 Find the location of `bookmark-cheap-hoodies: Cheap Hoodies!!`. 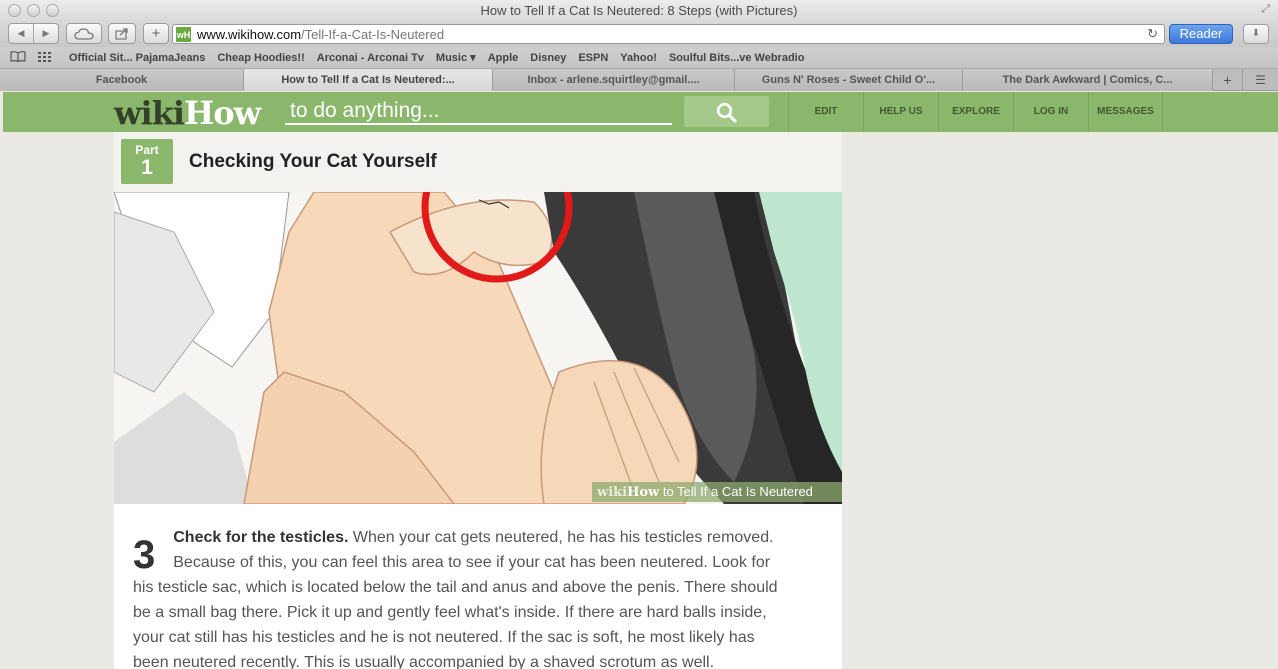

bookmark-cheap-hoodies: Cheap Hoodies!! is located at coordinates (260, 58).